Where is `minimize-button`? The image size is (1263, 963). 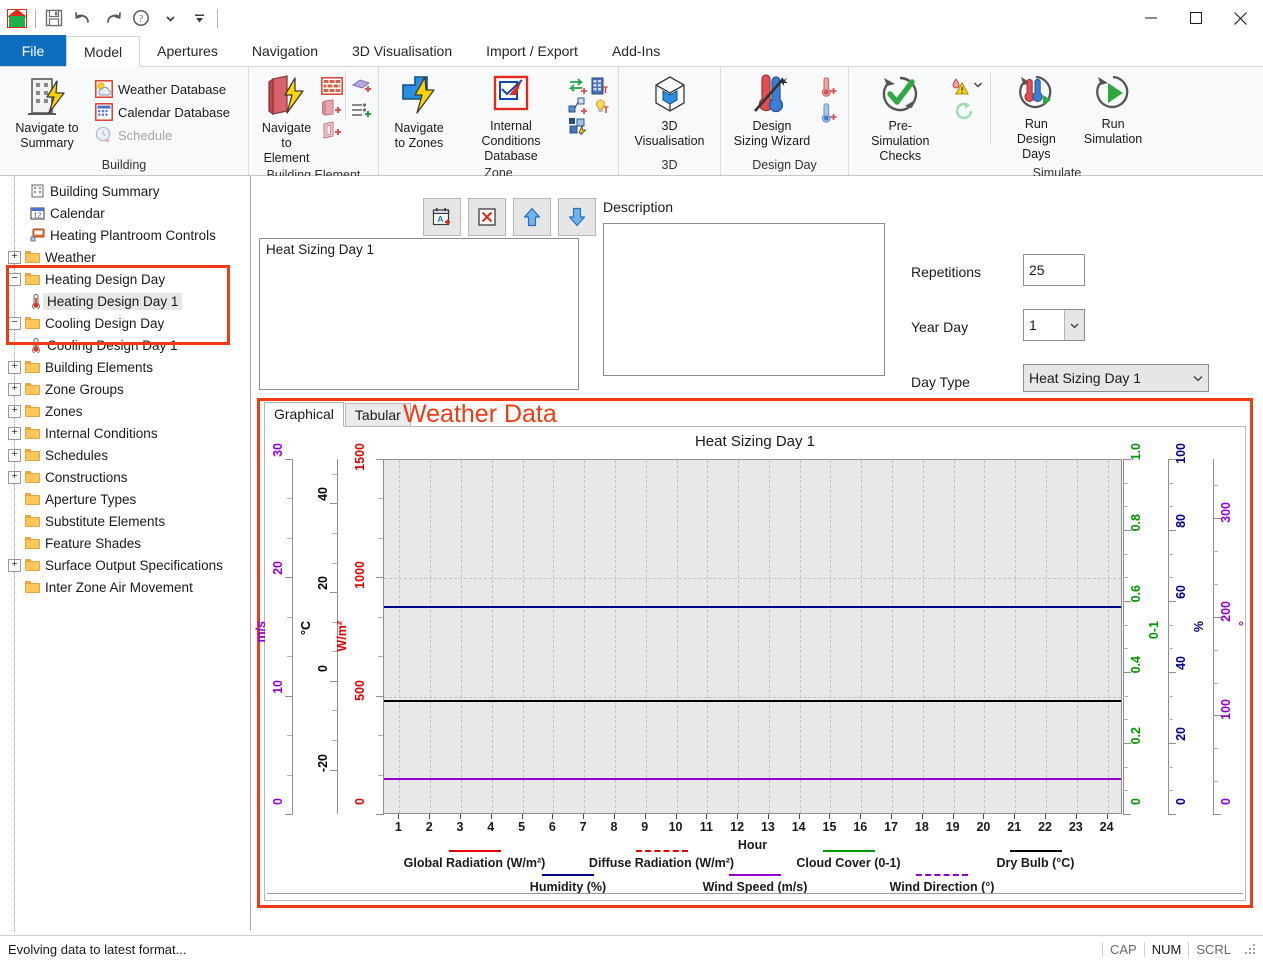
minimize-button is located at coordinates (1150, 18).